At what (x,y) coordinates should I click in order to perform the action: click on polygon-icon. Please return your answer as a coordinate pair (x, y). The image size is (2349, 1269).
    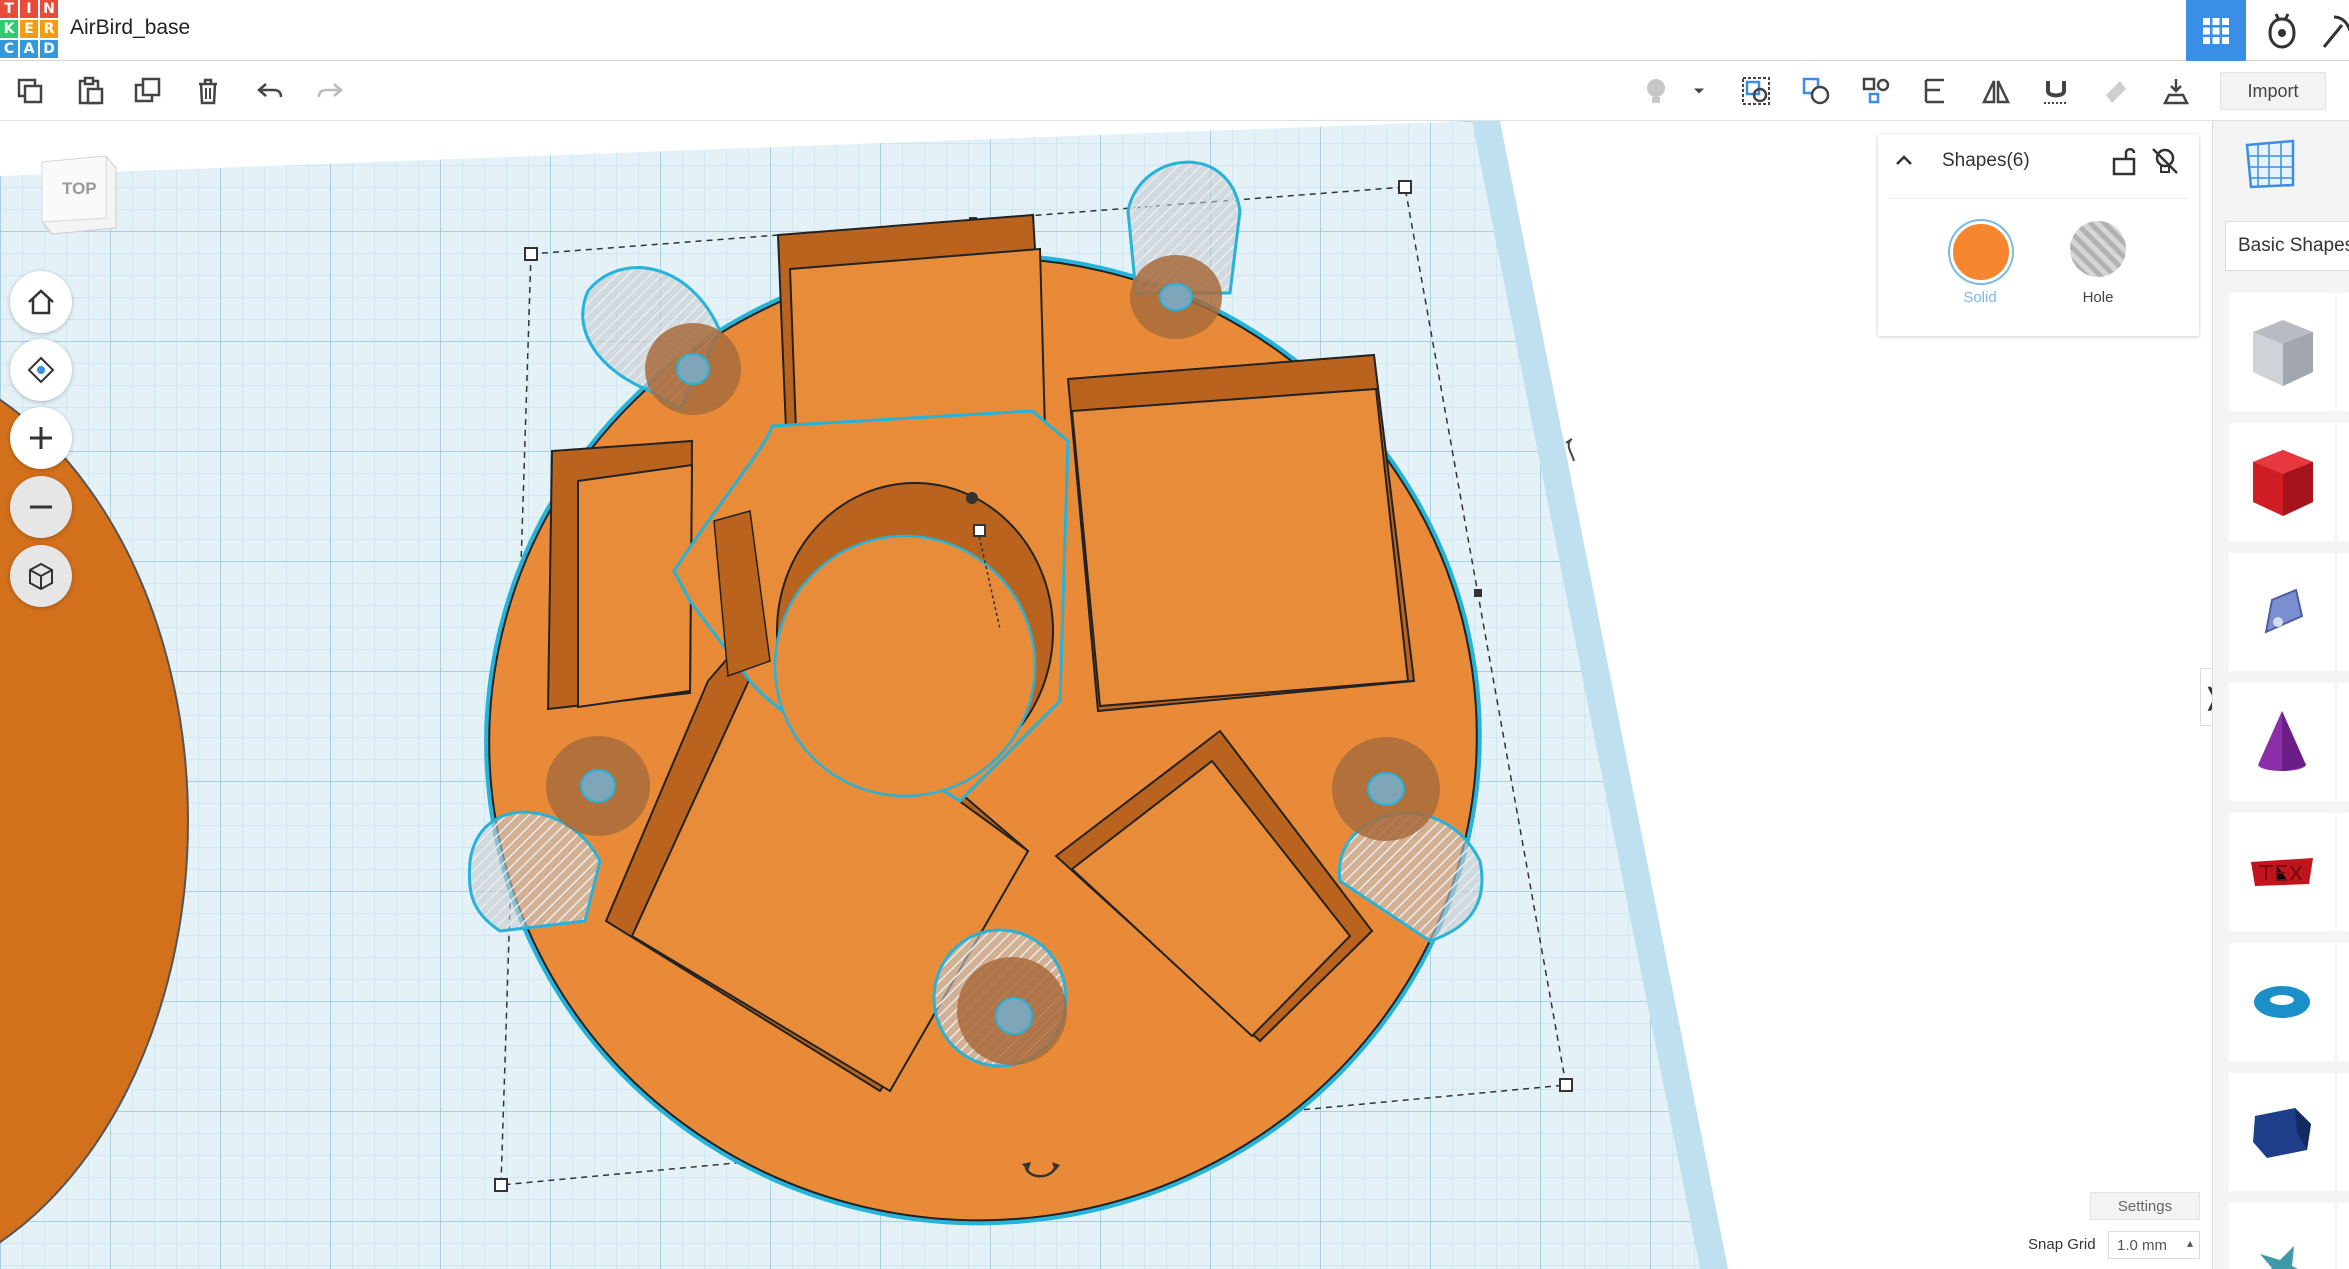
    Looking at the image, I should click on (2282, 1133).